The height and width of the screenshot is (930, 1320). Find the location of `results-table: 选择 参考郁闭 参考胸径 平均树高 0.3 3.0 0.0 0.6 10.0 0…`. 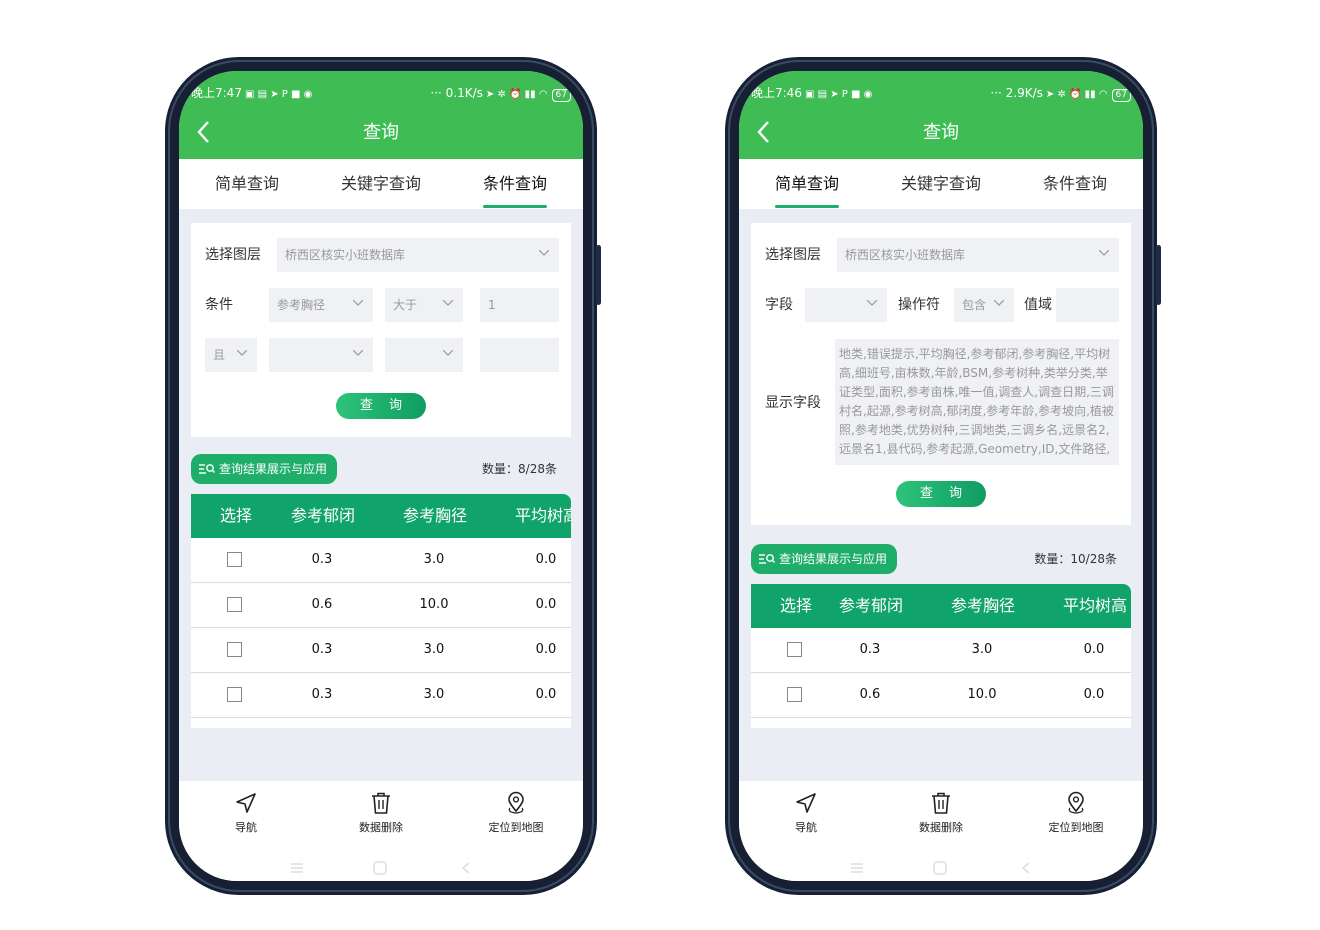

results-table: 选择 参考郁闭 参考胸径 平均树高 0.3 3.0 0.0 0.6 10.0 0… is located at coordinates (941, 656).